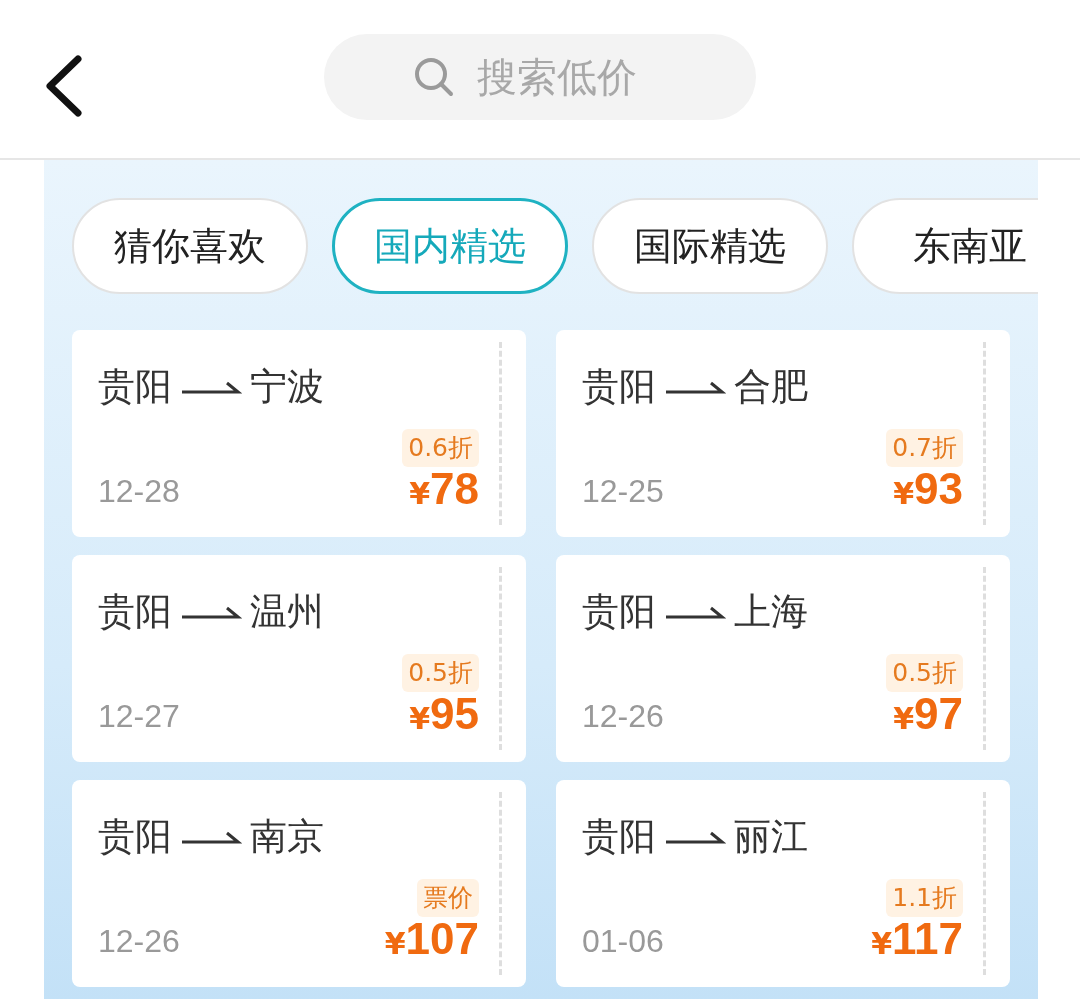 This screenshot has width=1080, height=999. Describe the element at coordinates (924, 448) in the screenshot. I see `discount-badge: 0.7折` at that location.